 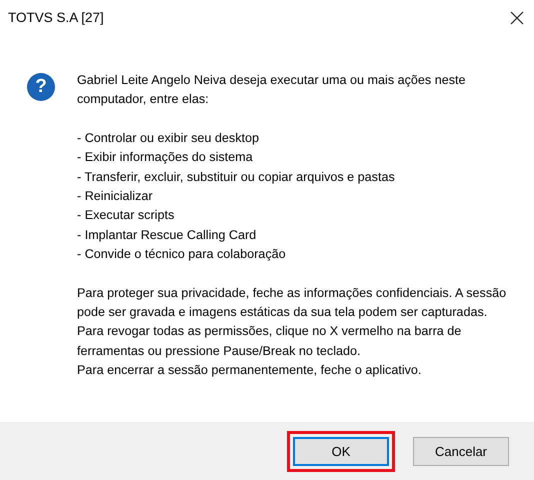 I want to click on action-item: - Reinicializar, so click(x=115, y=197).